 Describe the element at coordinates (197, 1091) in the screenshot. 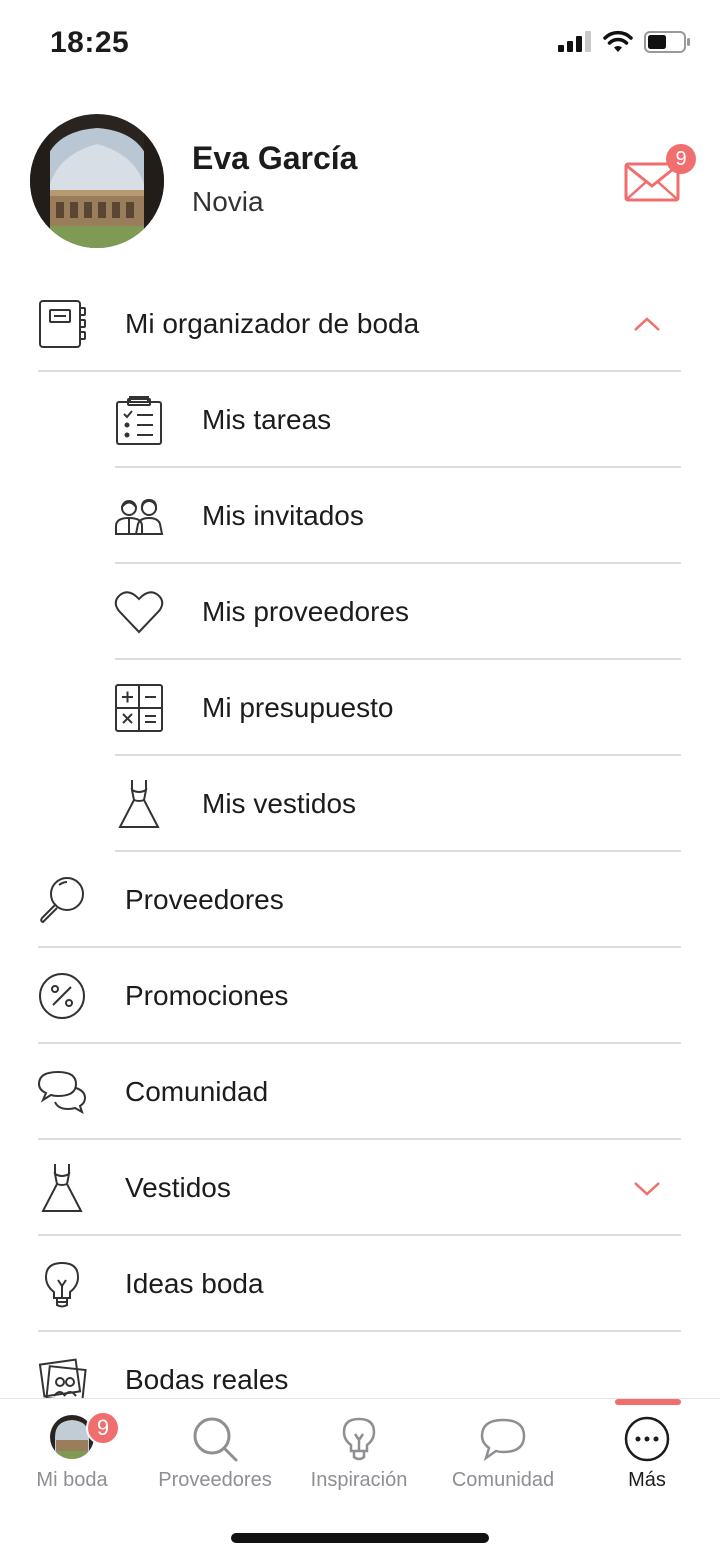

I see `menu-label: Comunidad` at that location.